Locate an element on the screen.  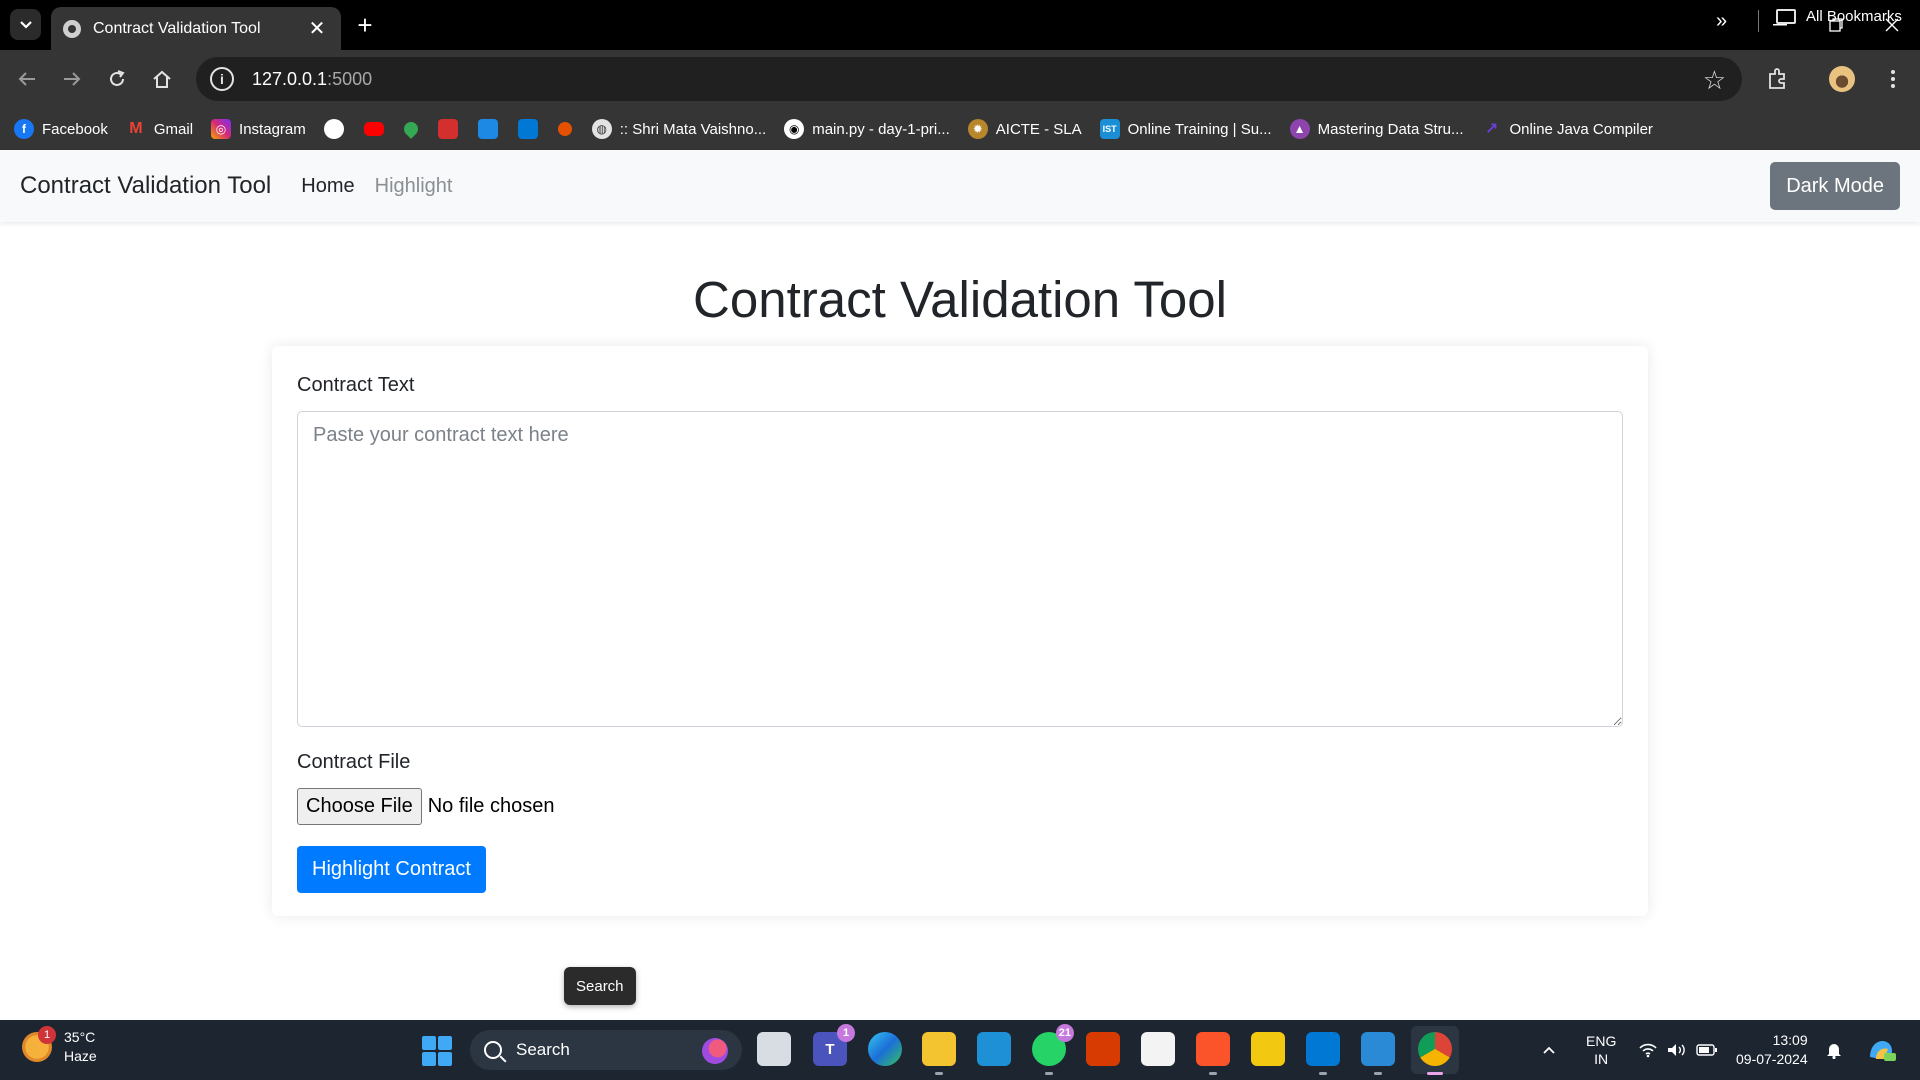
copilot-button is located at coordinates (1881, 1050).